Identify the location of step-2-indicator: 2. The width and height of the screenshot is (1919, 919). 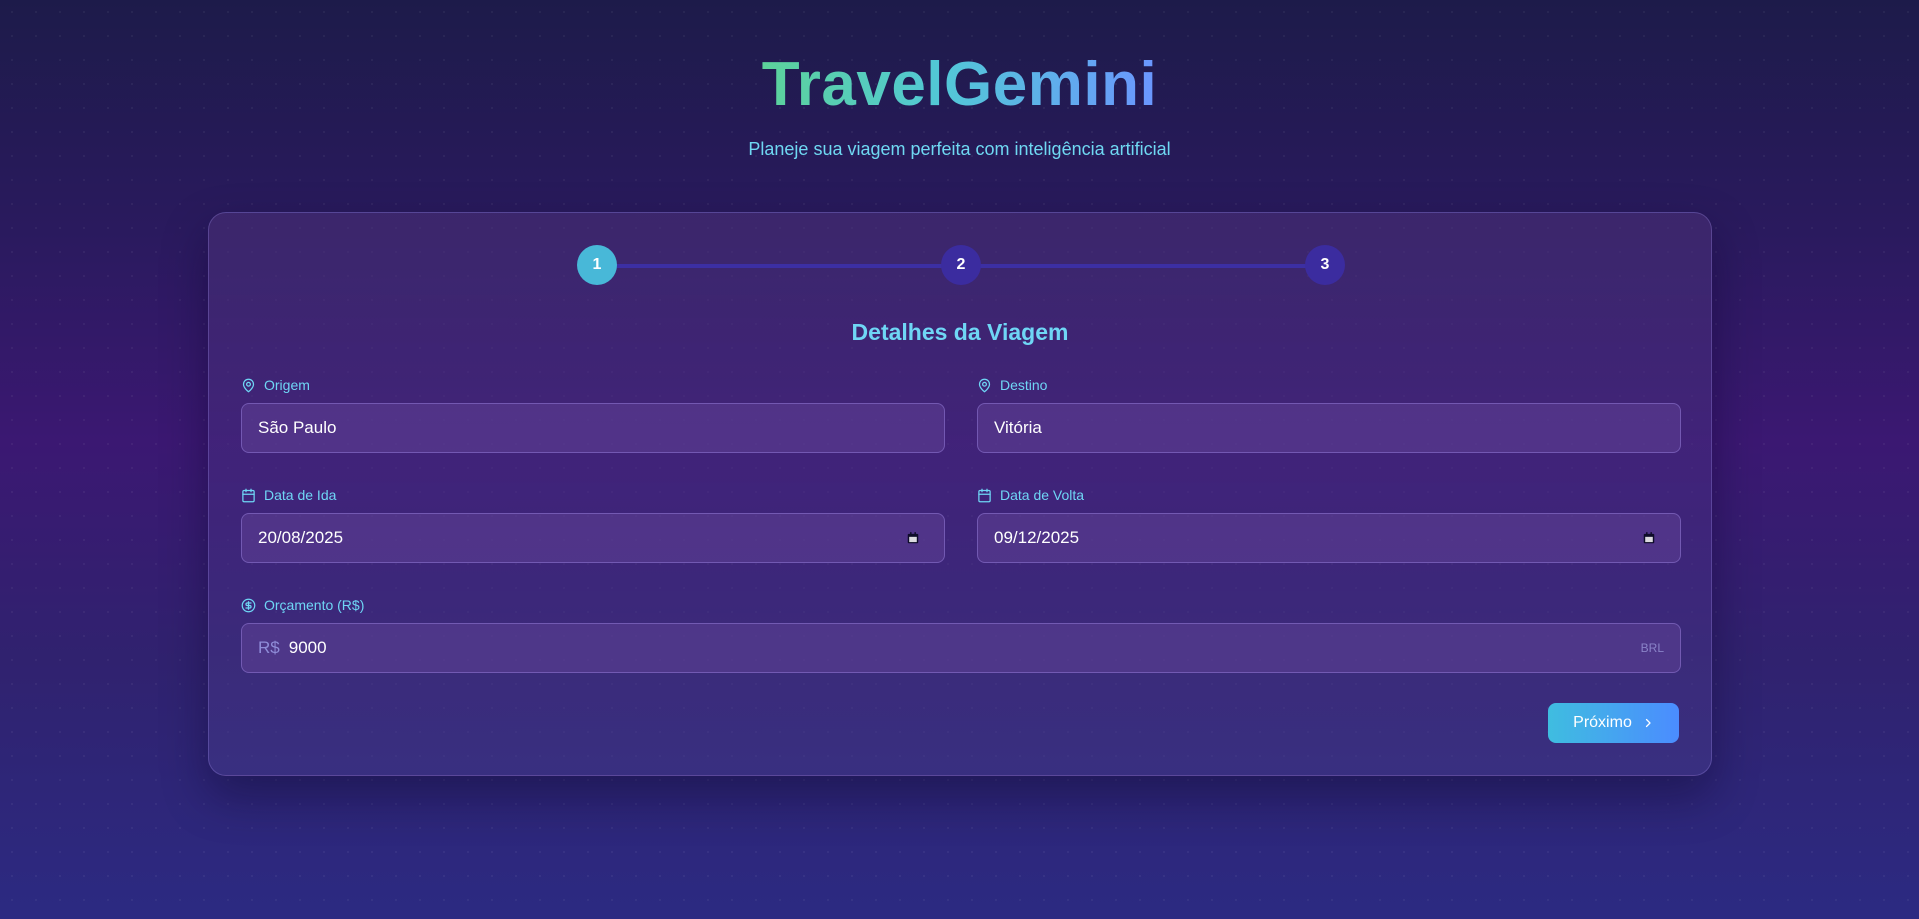
(961, 265).